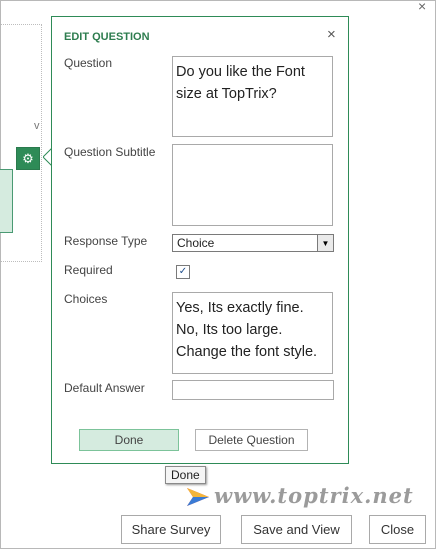 The image size is (436, 549). I want to click on required-label: Required, so click(88, 270).